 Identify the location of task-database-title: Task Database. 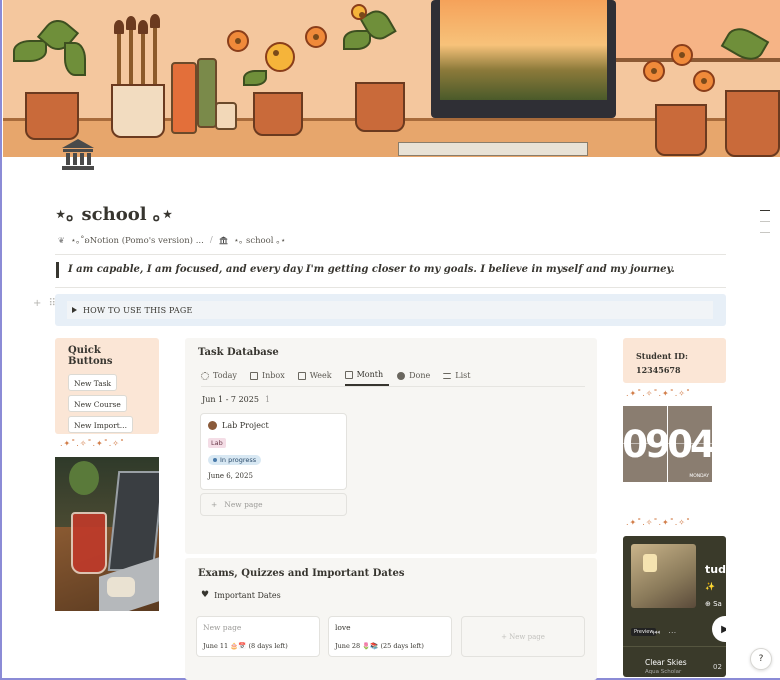
(238, 352).